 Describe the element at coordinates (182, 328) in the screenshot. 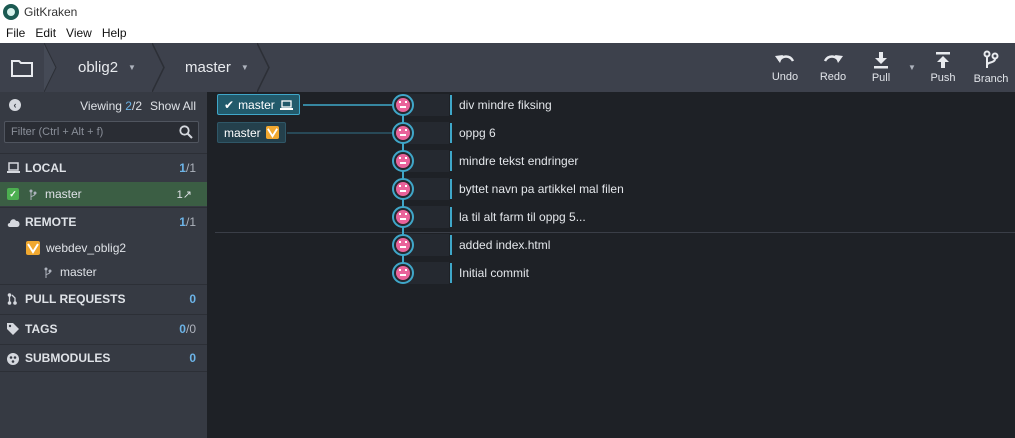

I see `tags-count: 0` at that location.